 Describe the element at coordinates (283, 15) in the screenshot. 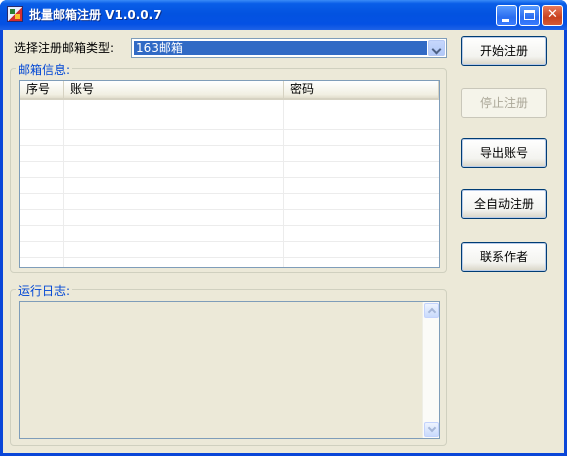

I see `title-bar: 批量邮箱注册 V1.0.0.7 ✕` at that location.